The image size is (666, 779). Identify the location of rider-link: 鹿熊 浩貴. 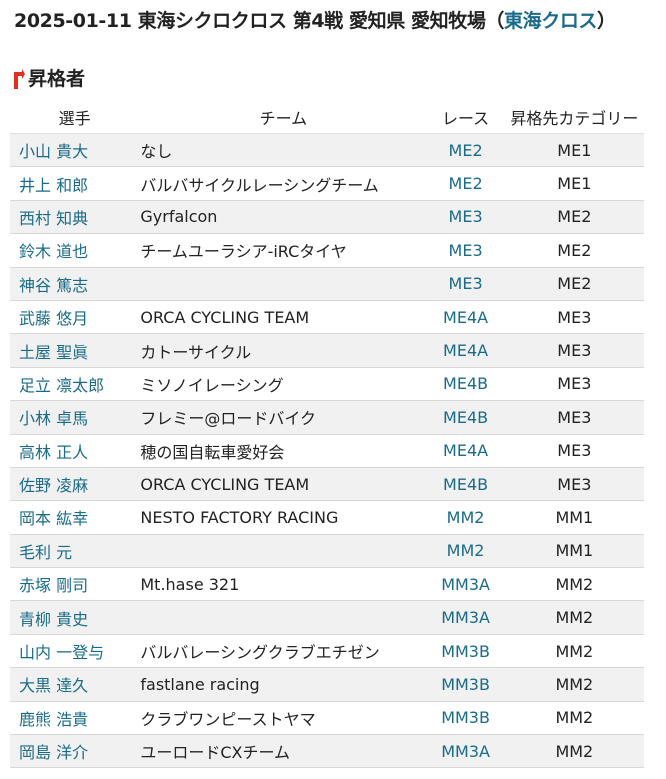
(53, 719).